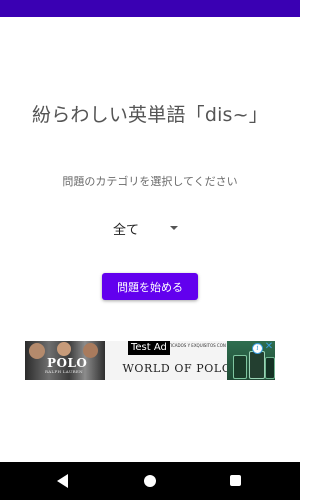  Describe the element at coordinates (235, 480) in the screenshot. I see `recents-icon` at that location.